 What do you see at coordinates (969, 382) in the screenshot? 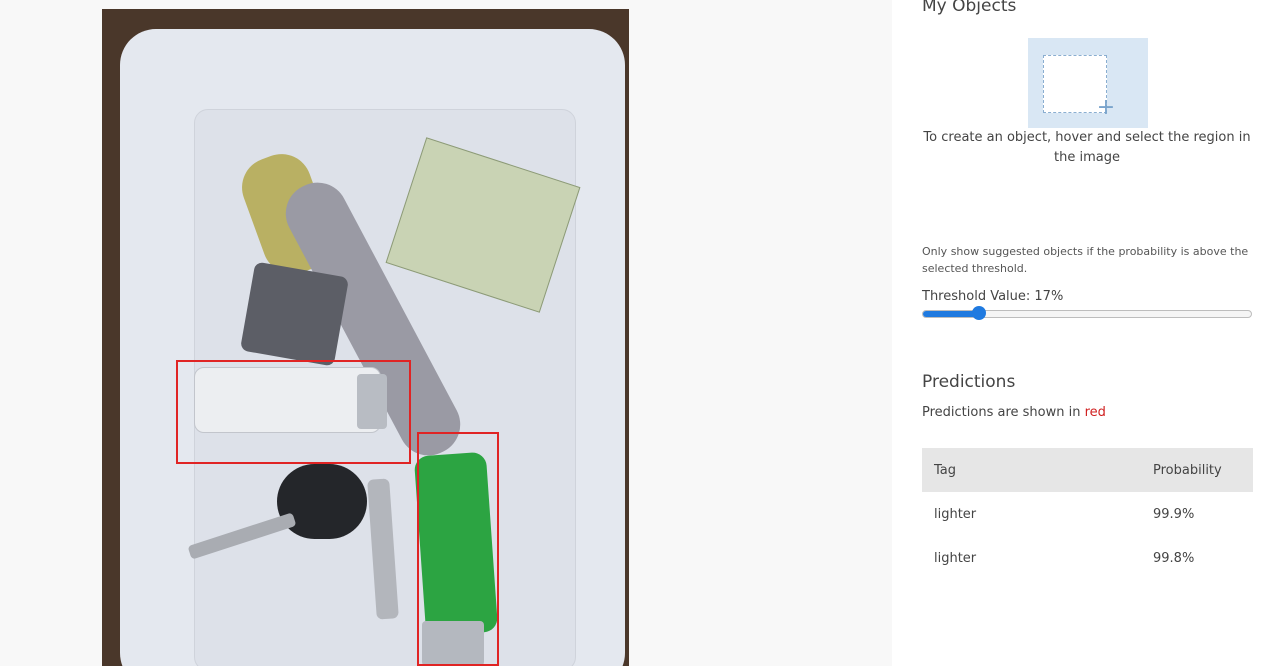
I see `predictions-title: Predictions` at bounding box center [969, 382].